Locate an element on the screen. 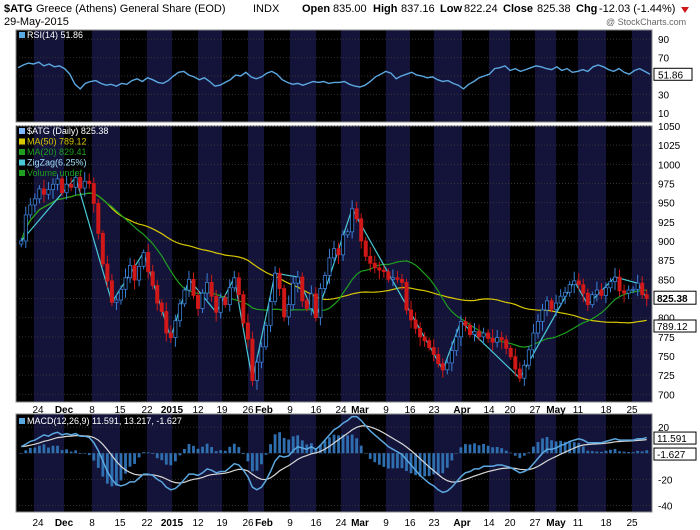  watermark: @ StockCharts.com is located at coordinates (646, 22).